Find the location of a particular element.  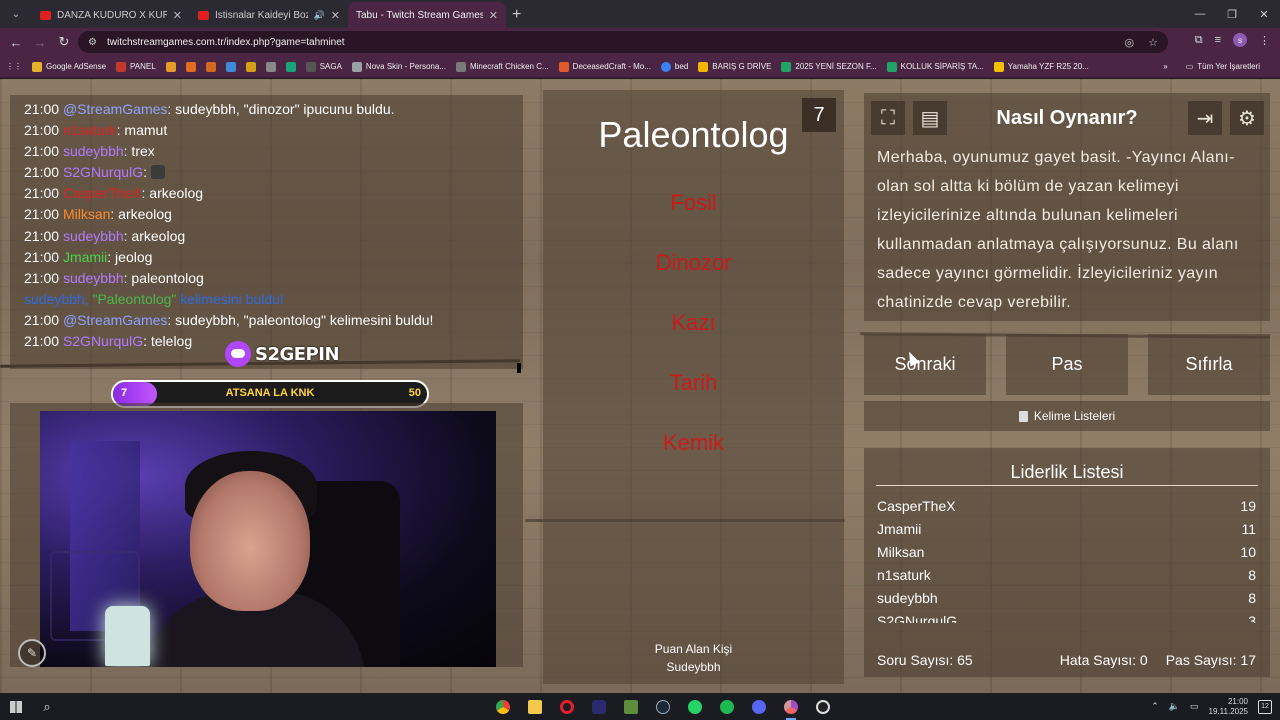

network-icon: ▭ is located at coordinates (1194, 706).